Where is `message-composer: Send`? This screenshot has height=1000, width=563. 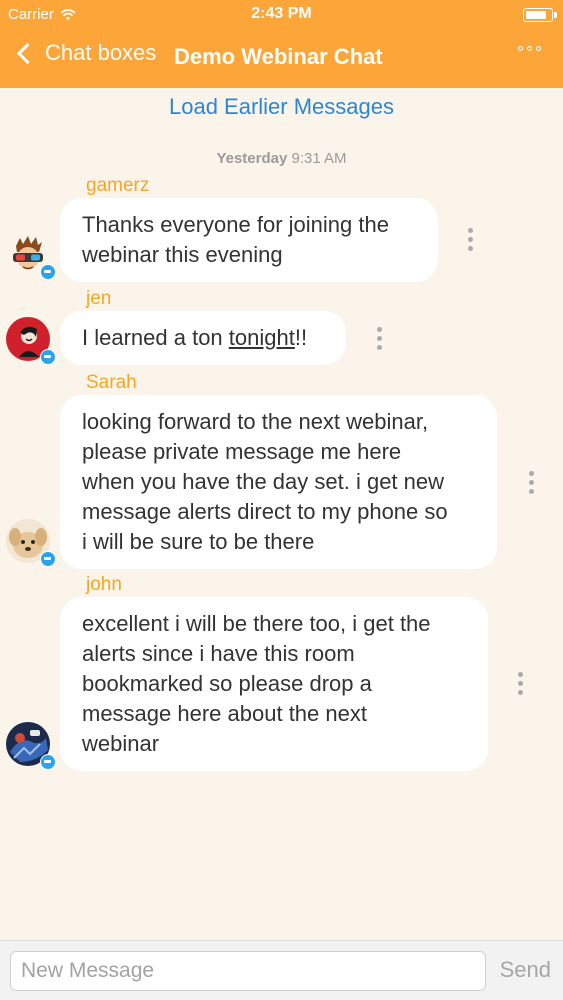
message-composer: Send is located at coordinates (281, 970).